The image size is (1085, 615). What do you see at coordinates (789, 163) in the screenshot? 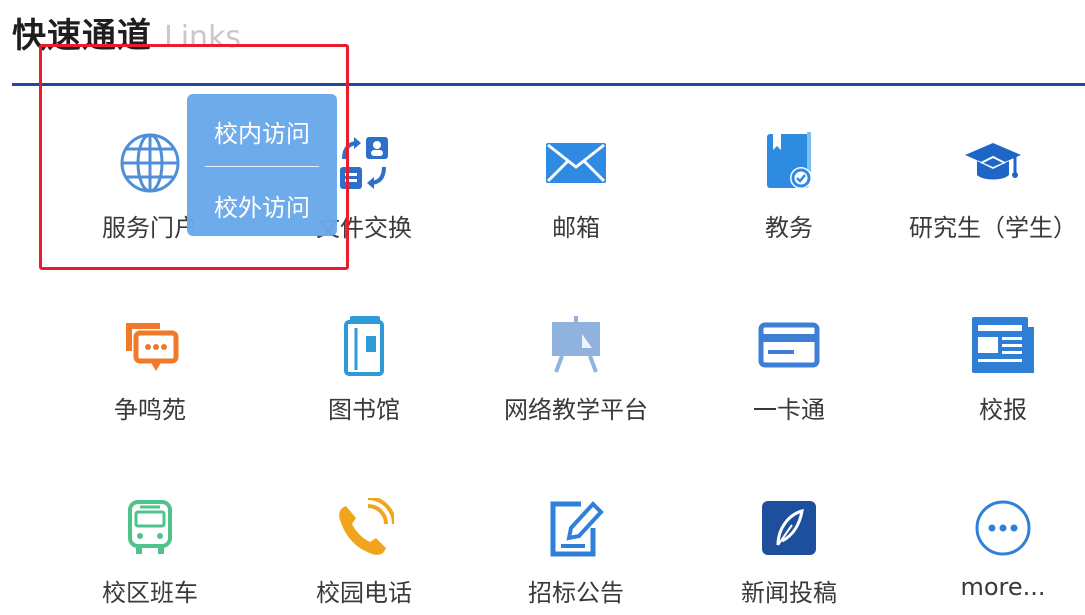
I see `academic-book-icon` at bounding box center [789, 163].